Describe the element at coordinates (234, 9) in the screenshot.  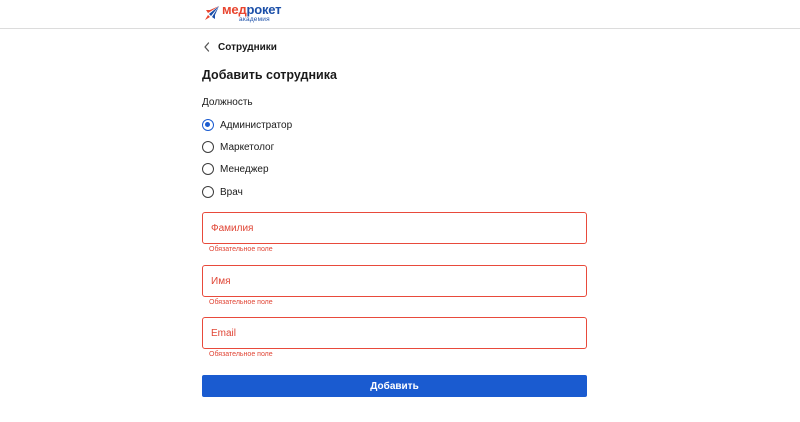
I see `logo-title-part1: мед` at that location.